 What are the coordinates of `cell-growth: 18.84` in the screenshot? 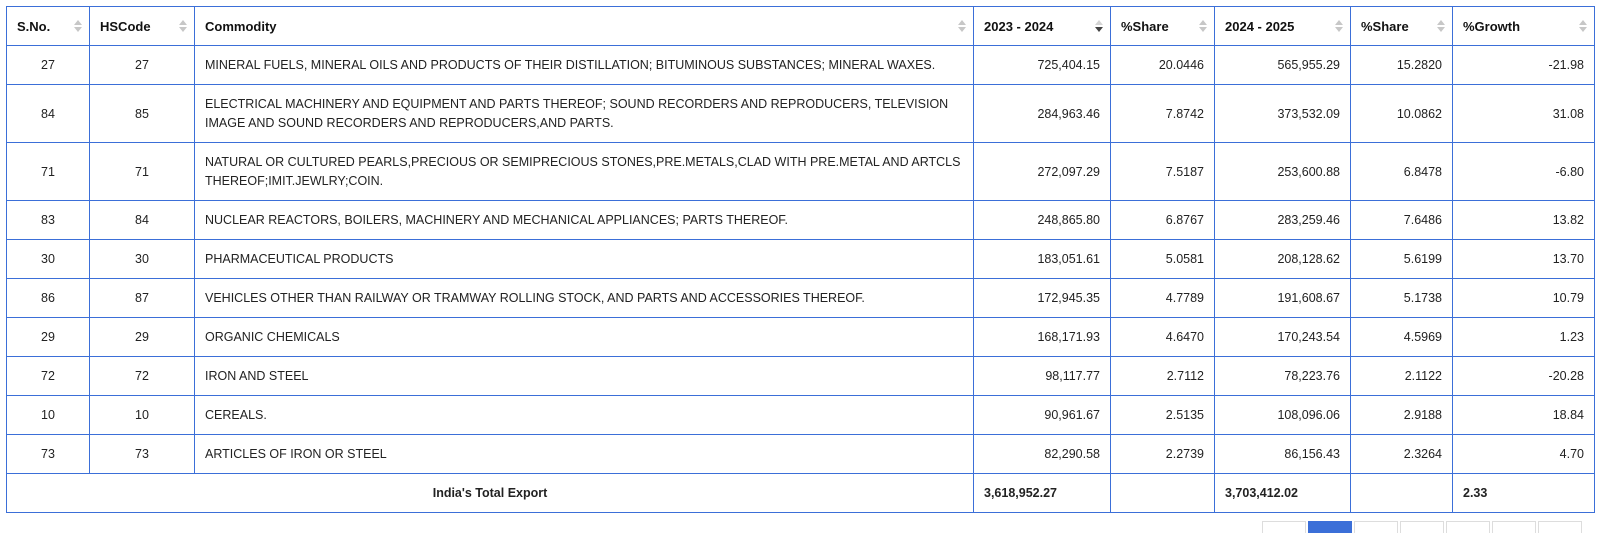 It's located at (1523, 415).